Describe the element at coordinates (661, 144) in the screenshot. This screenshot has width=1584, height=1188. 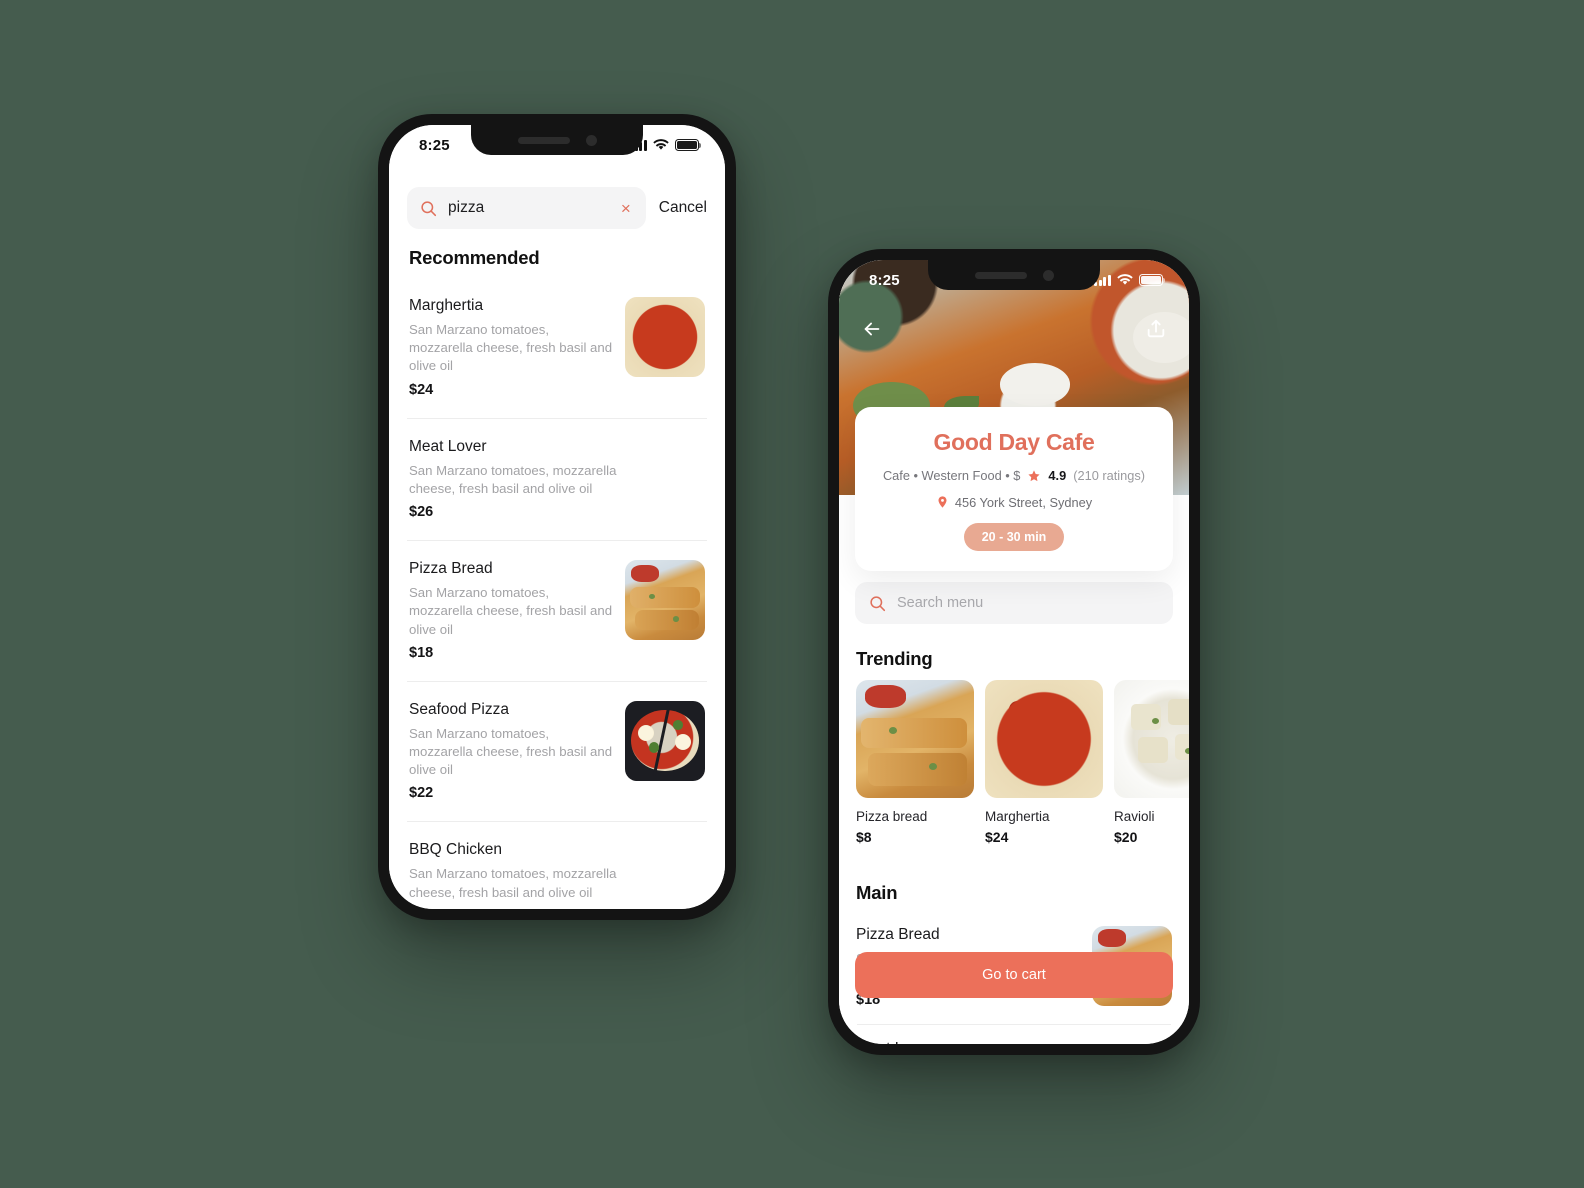
I see `wifi-icon` at that location.